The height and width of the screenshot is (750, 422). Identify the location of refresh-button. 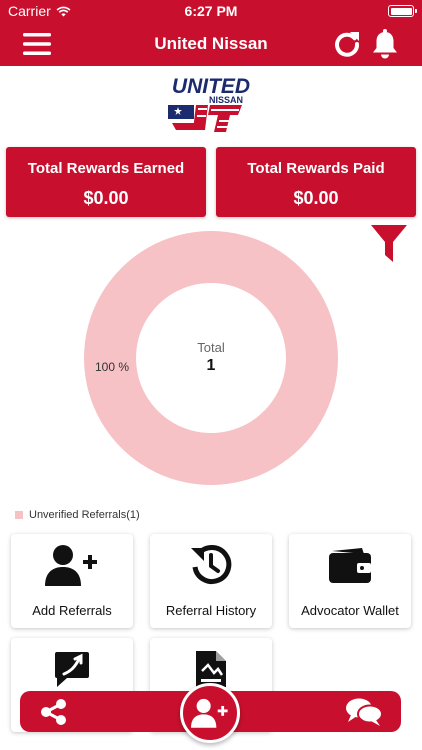
(347, 44).